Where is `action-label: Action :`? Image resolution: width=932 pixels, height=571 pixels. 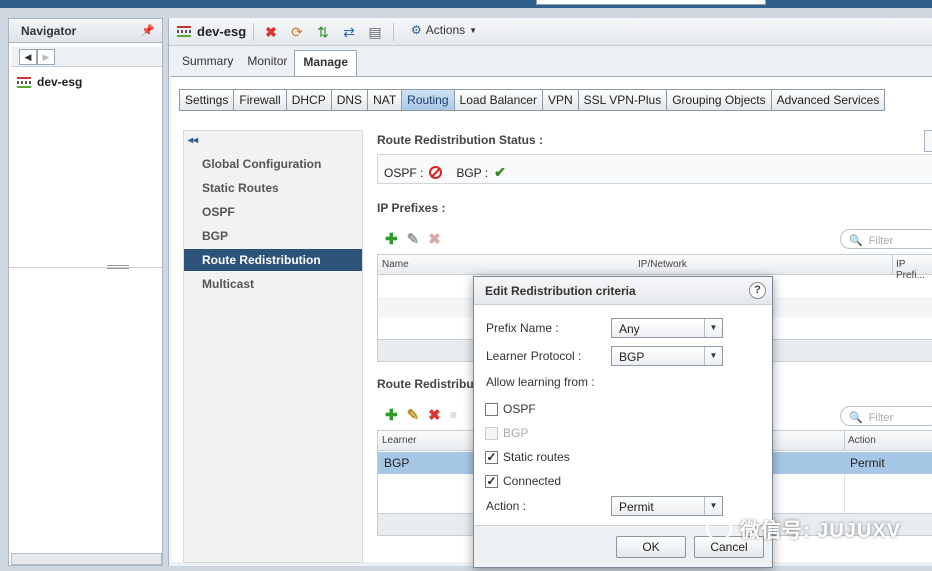
action-label: Action : is located at coordinates (506, 506).